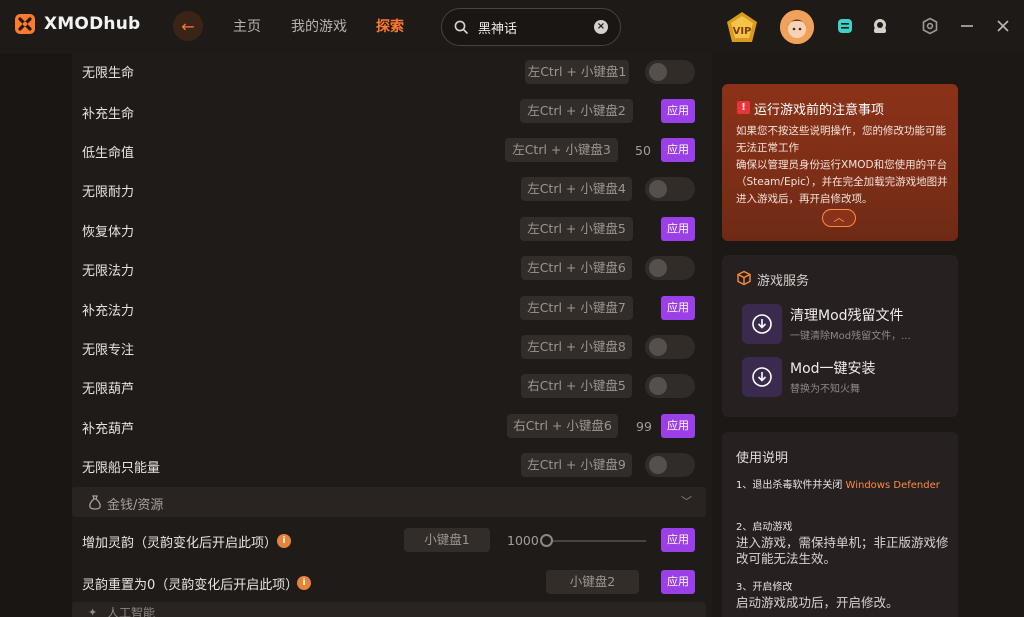 The image size is (1024, 617). Describe the element at coordinates (247, 26) in the screenshot. I see `nav-home: 主页` at that location.